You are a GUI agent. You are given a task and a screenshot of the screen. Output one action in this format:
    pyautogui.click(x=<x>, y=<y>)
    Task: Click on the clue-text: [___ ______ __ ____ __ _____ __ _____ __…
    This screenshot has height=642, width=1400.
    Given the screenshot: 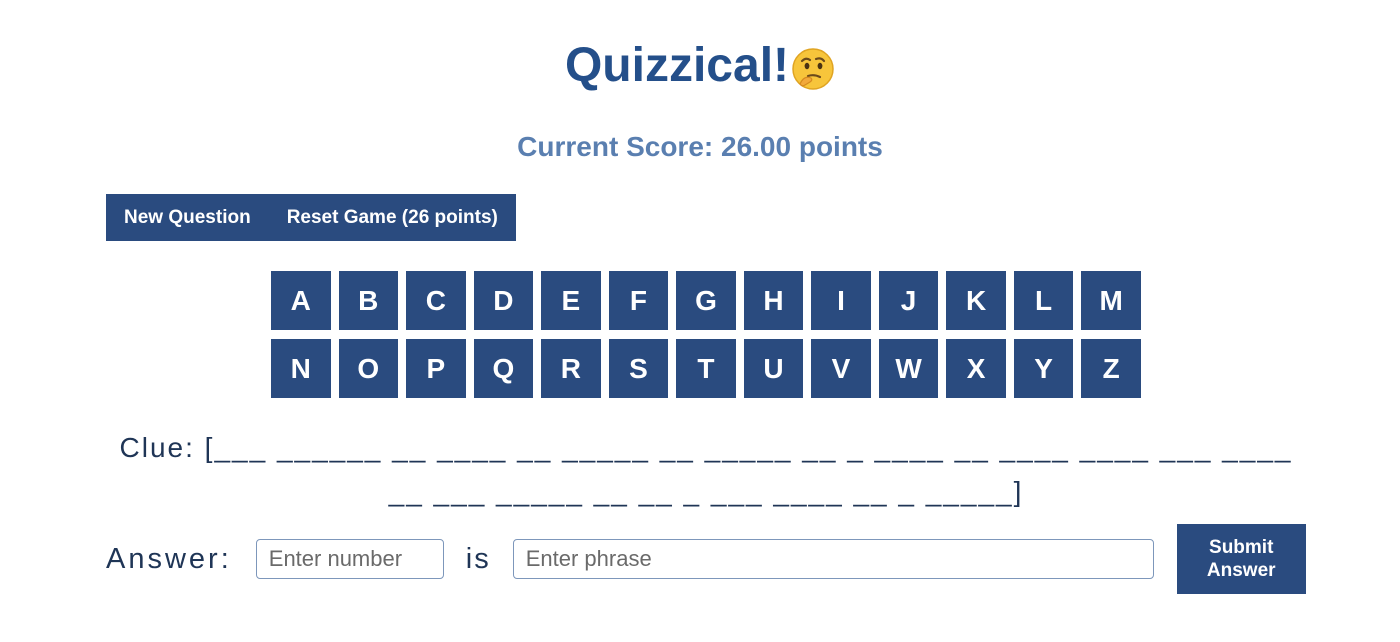 What is the action you would take?
    pyautogui.click(x=748, y=469)
    